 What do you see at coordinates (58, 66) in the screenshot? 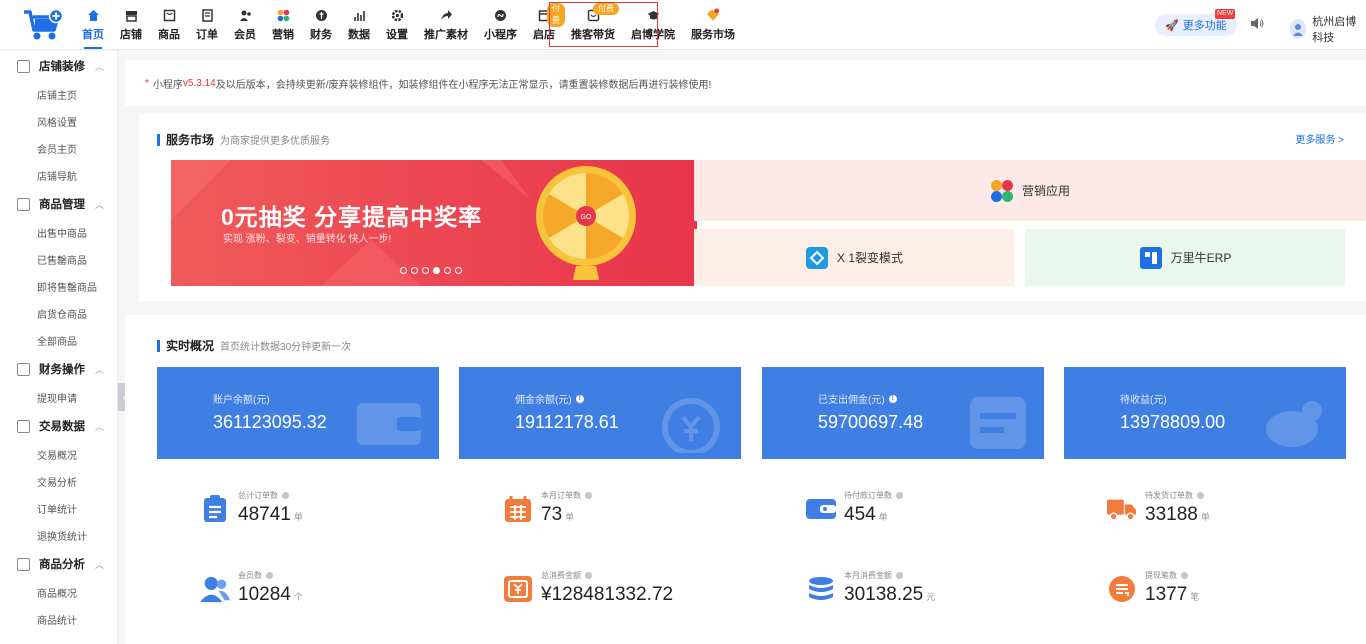
I see `sidebar-group-decoration: 店铺装修 ︿` at bounding box center [58, 66].